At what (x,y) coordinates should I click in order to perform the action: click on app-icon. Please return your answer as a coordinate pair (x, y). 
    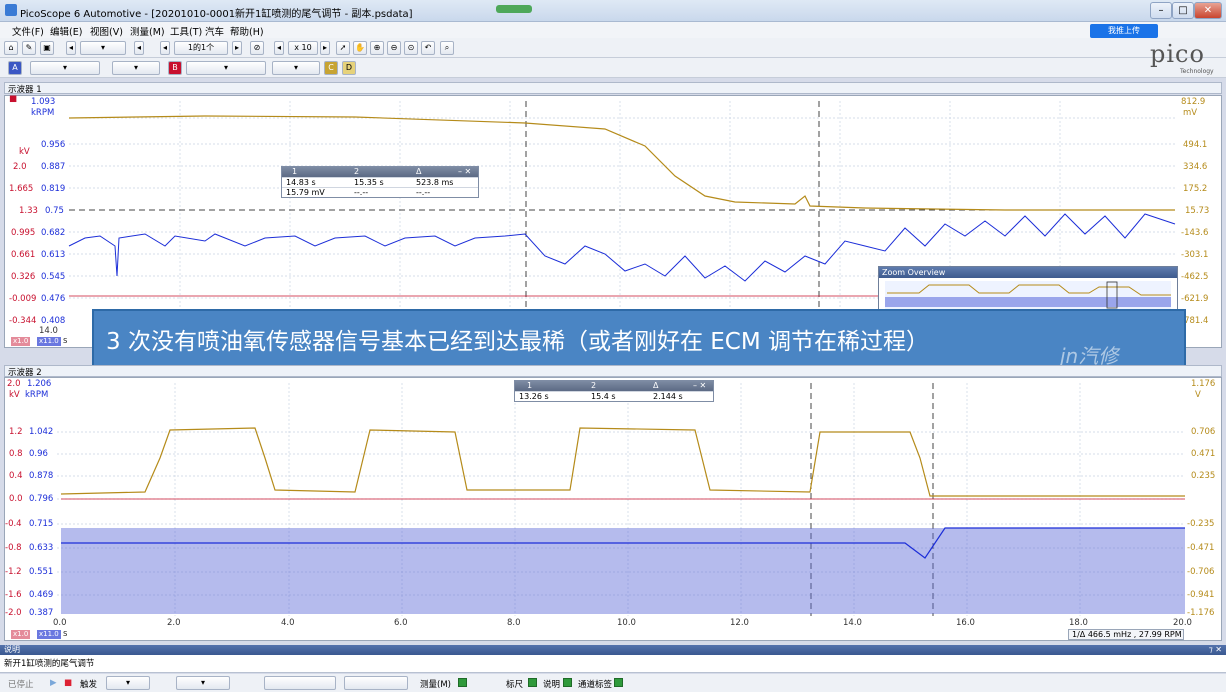
    Looking at the image, I should click on (11, 10).